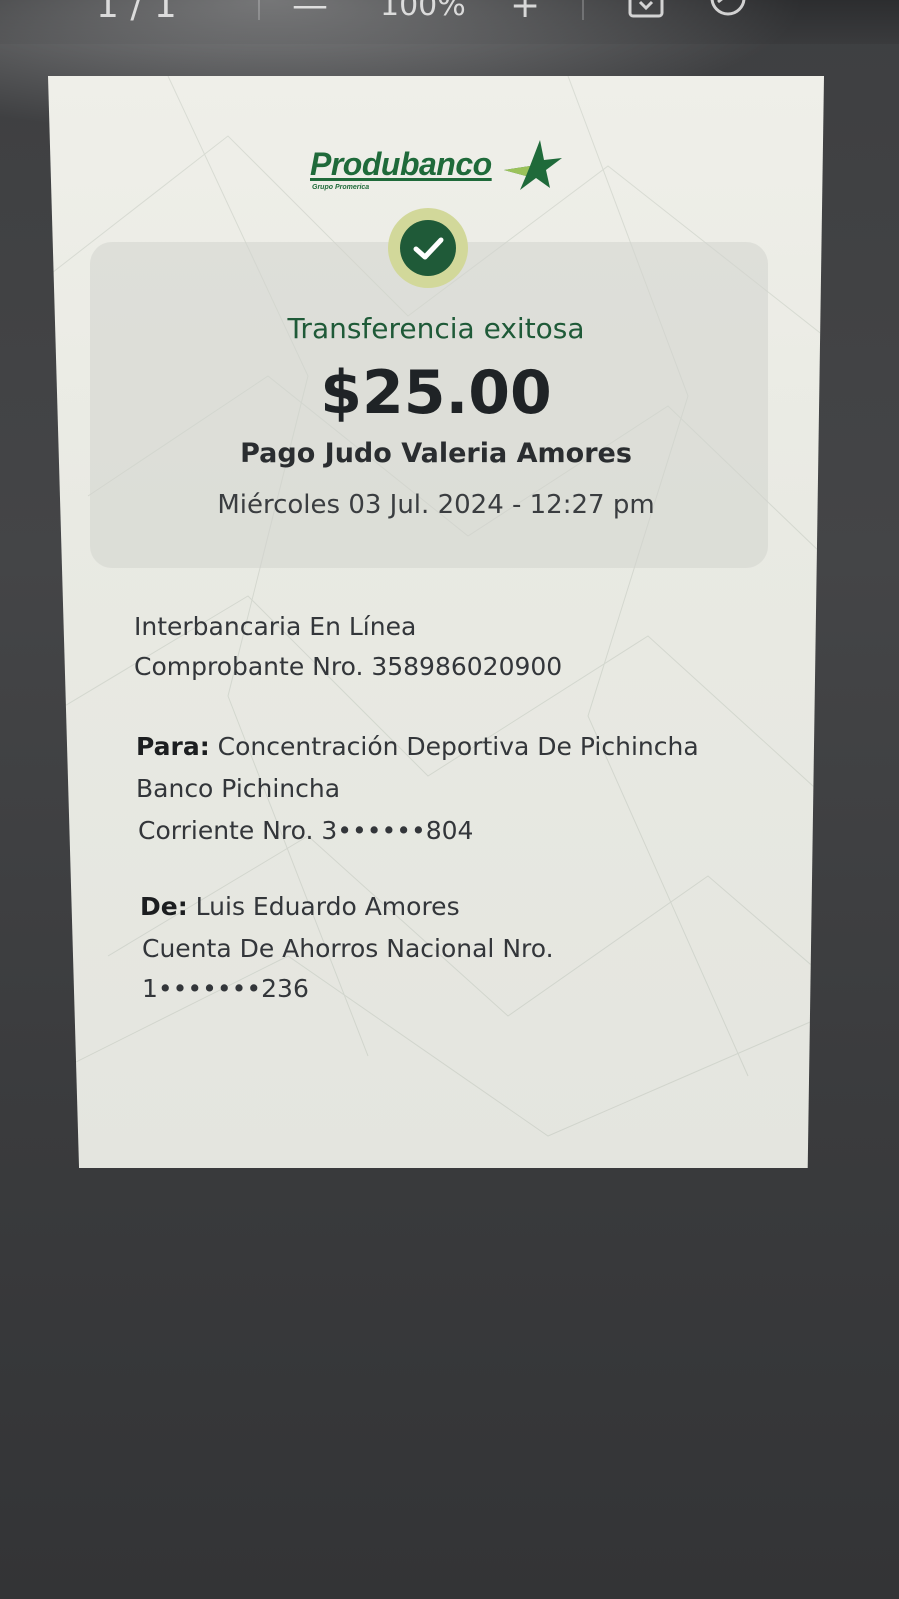 Image resolution: width=899 pixels, height=1599 pixels. What do you see at coordinates (164, 906) in the screenshot?
I see `sender-label: De:` at bounding box center [164, 906].